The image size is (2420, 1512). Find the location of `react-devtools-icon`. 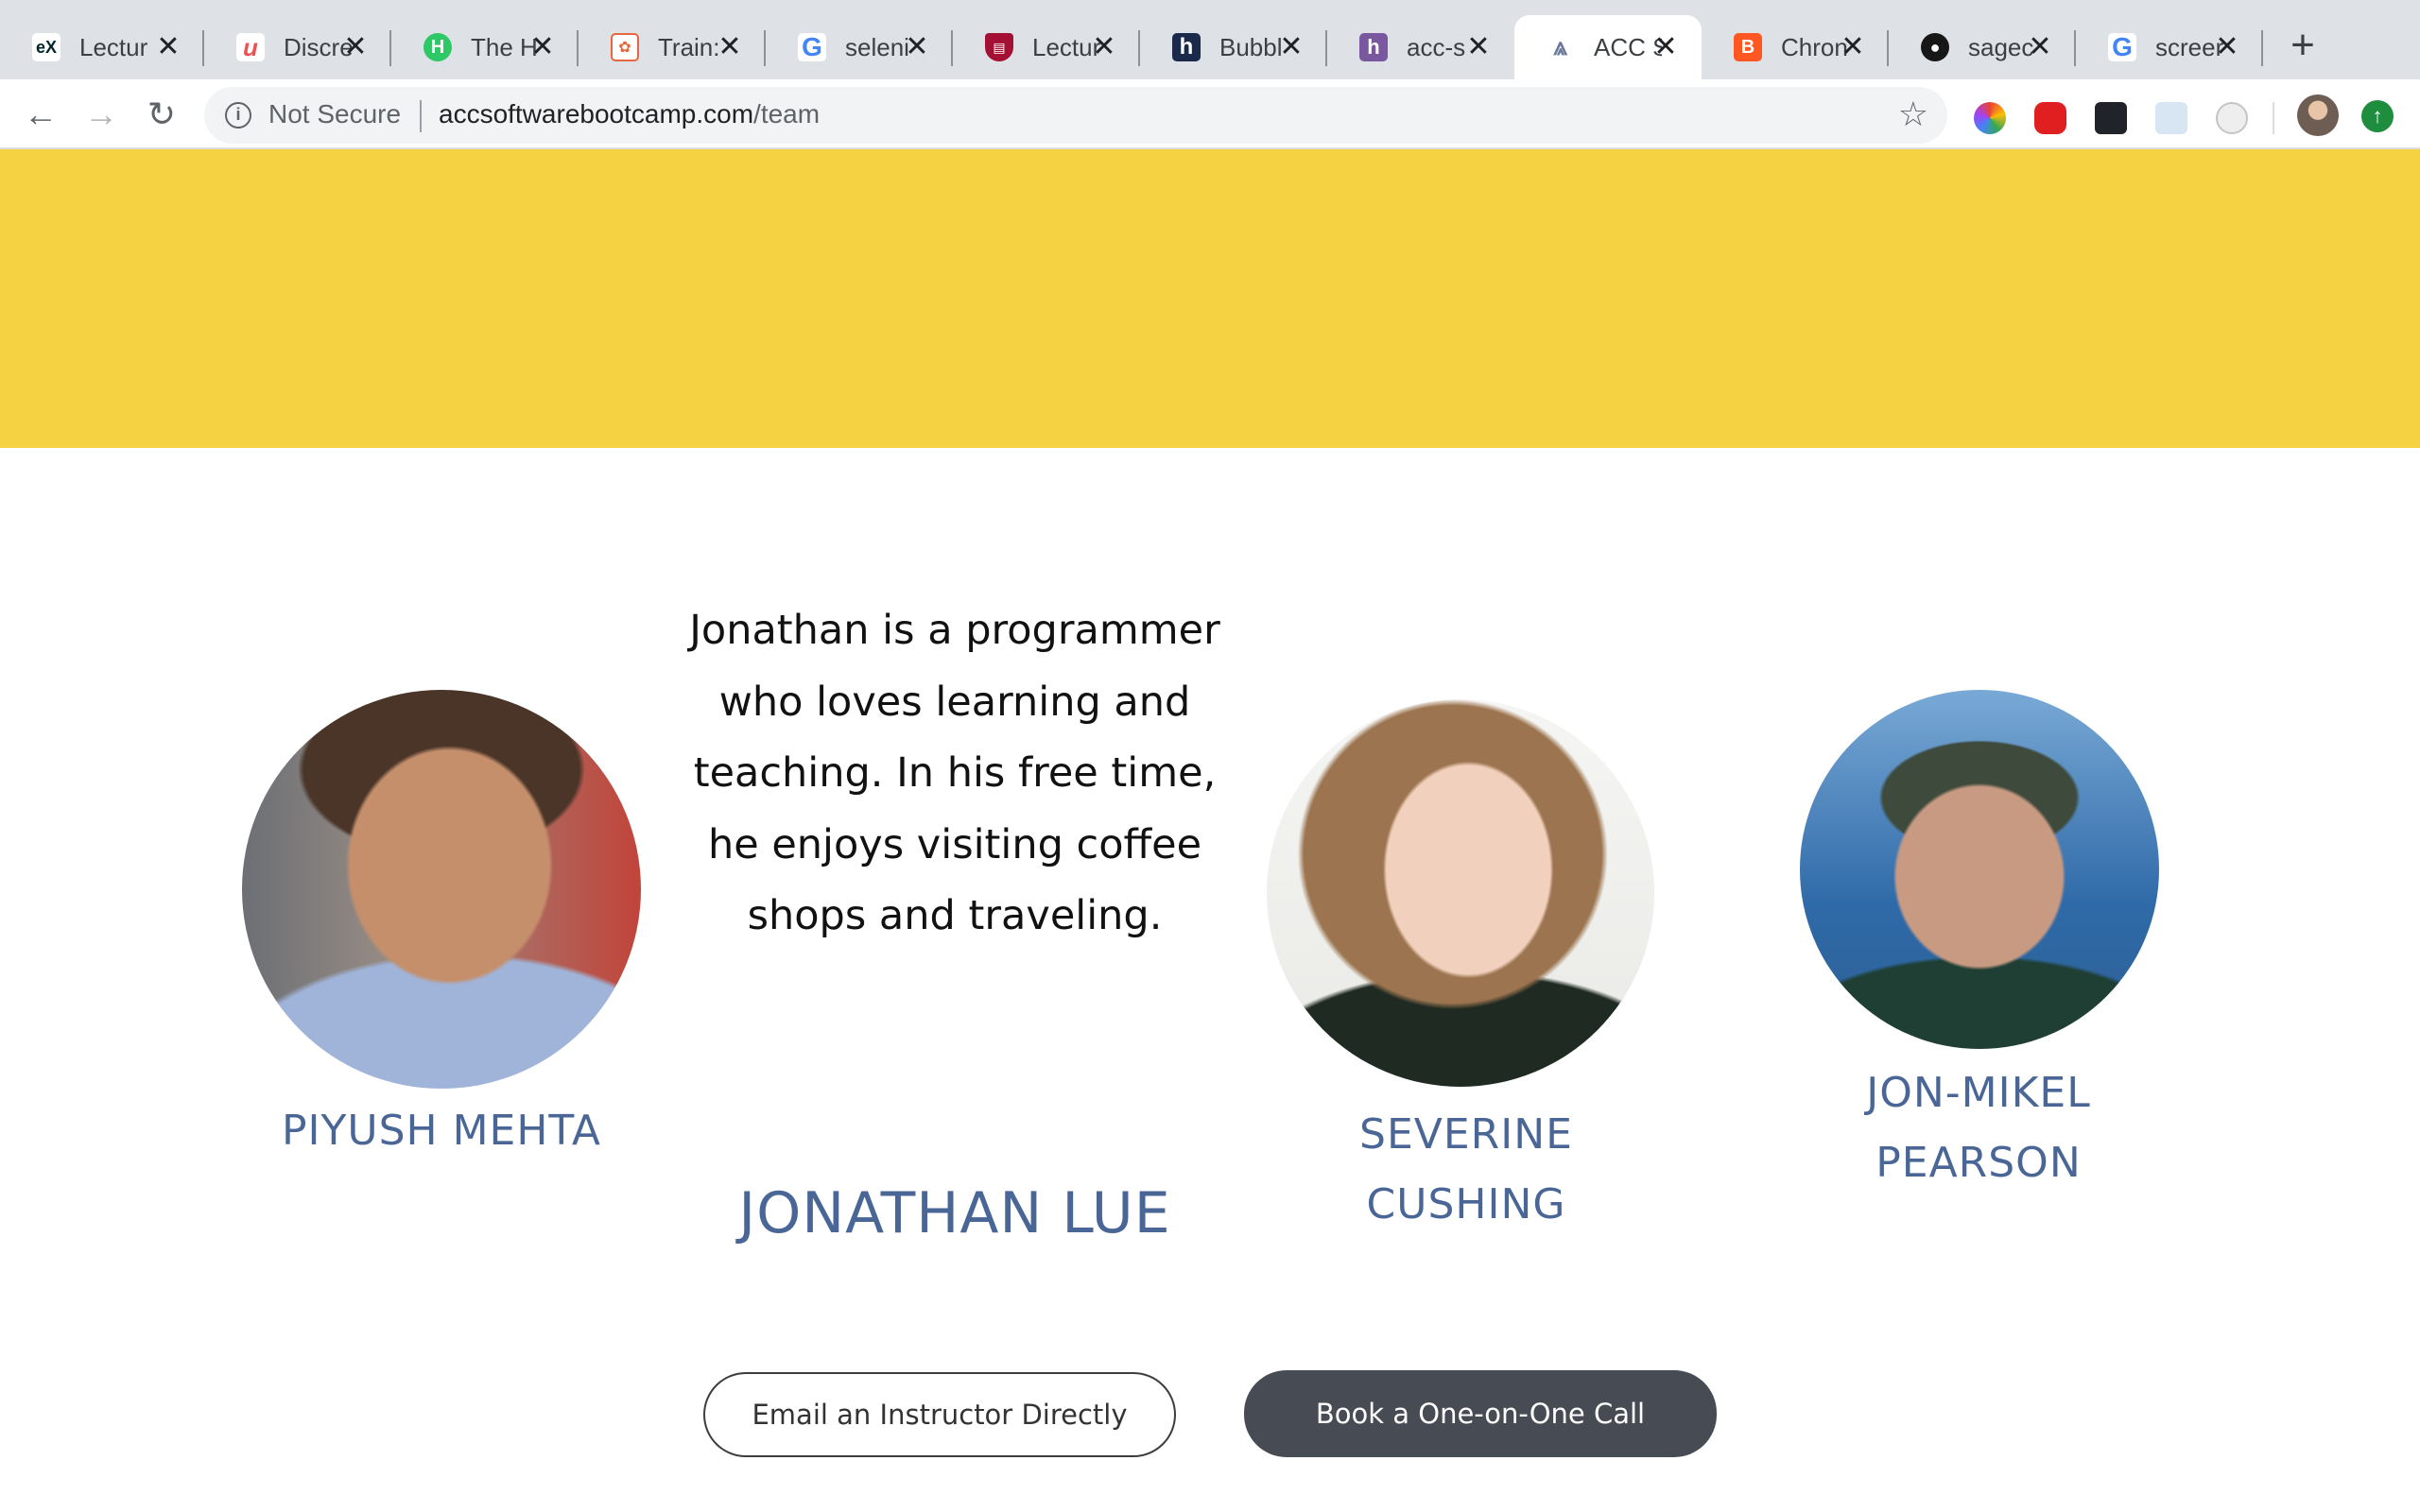

react-devtools-icon is located at coordinates (2111, 118).